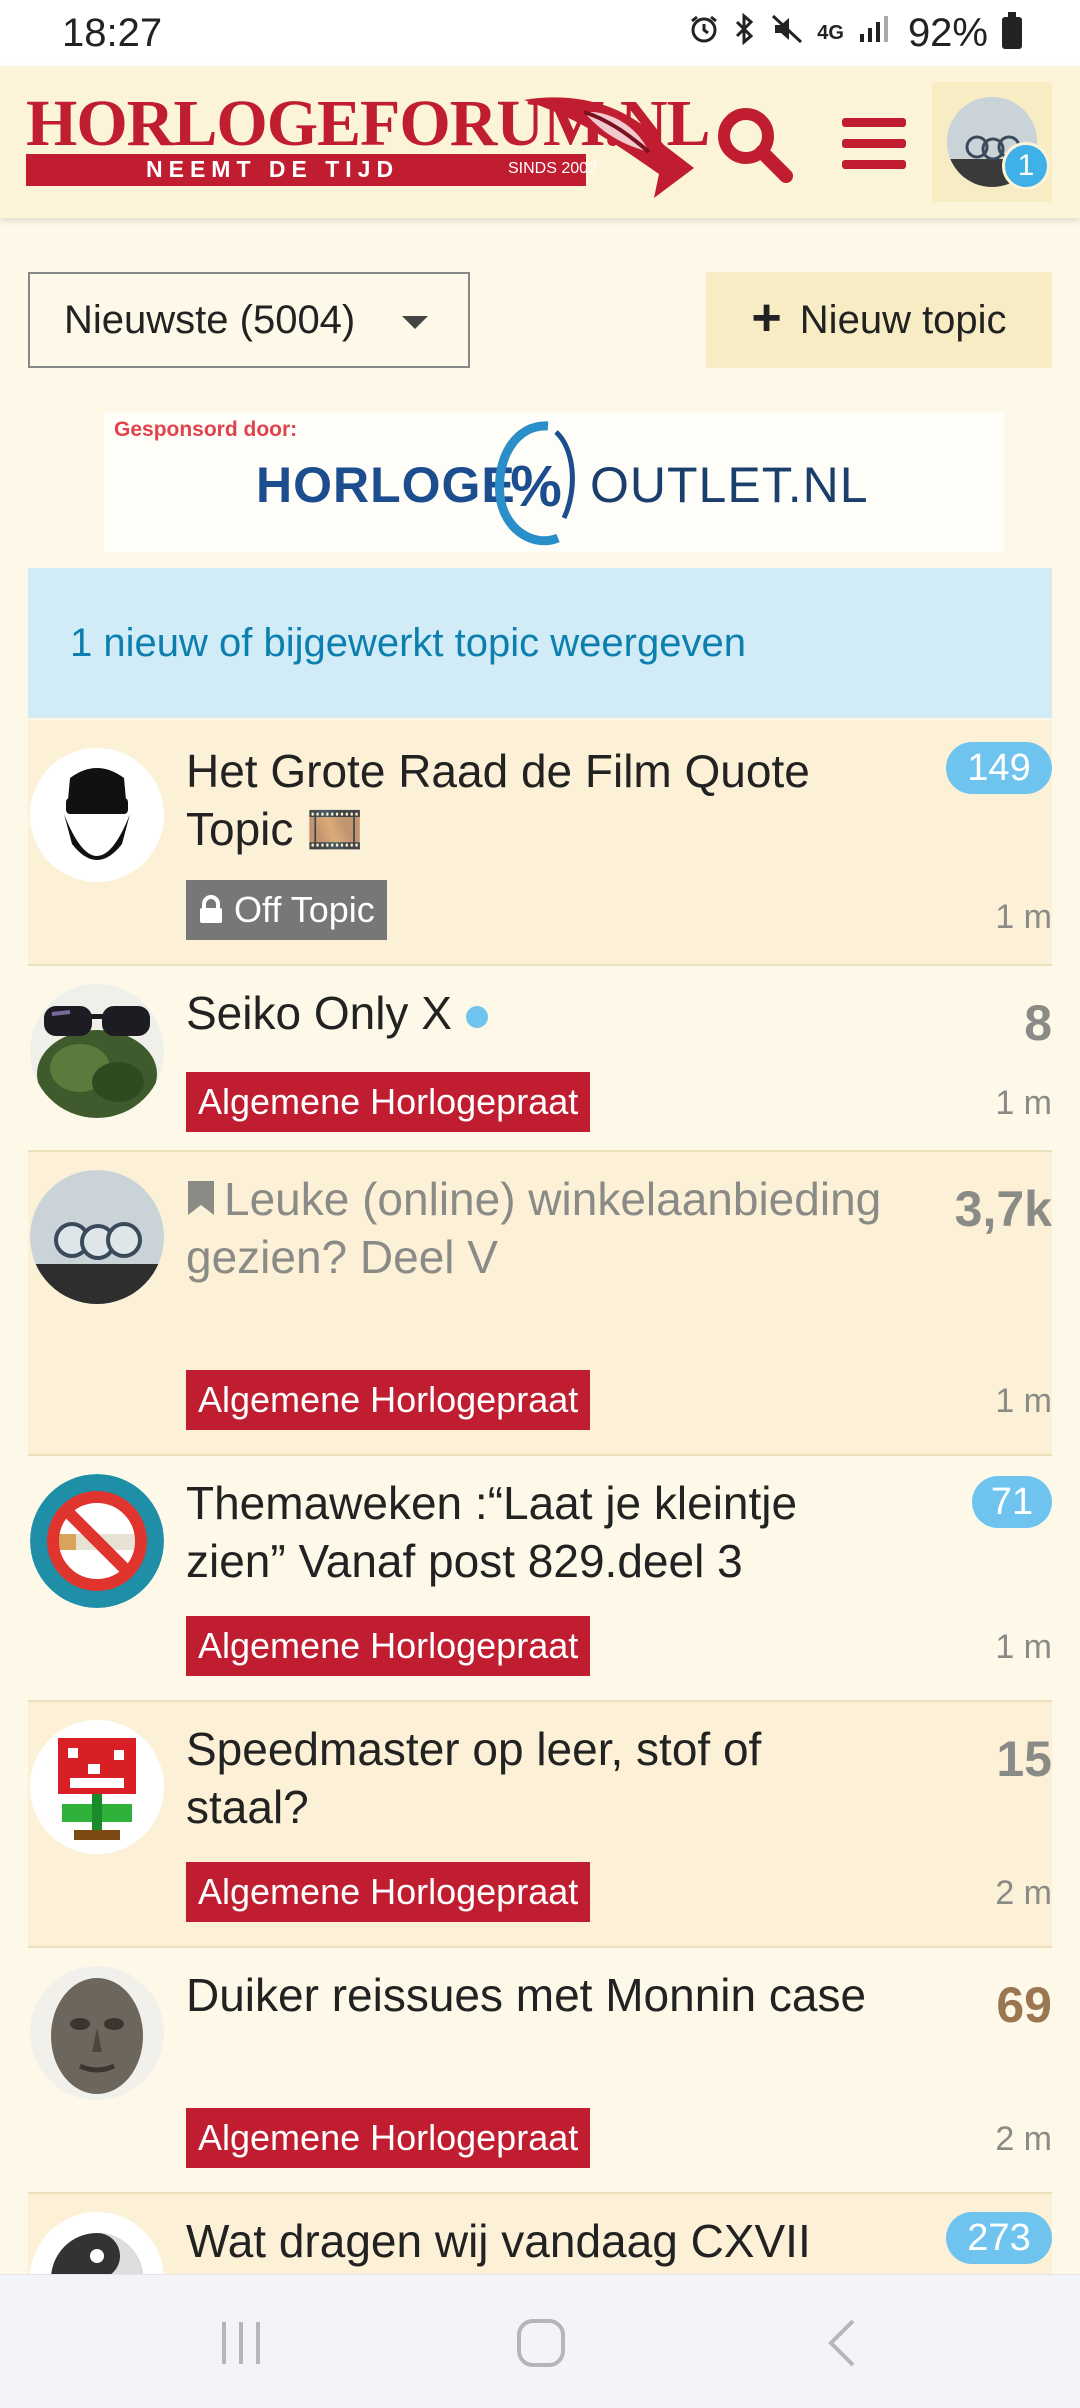 This screenshot has height=2408, width=1080. What do you see at coordinates (386, 485) in the screenshot?
I see `sponsor-brand-left: HORLOGE` at bounding box center [386, 485].